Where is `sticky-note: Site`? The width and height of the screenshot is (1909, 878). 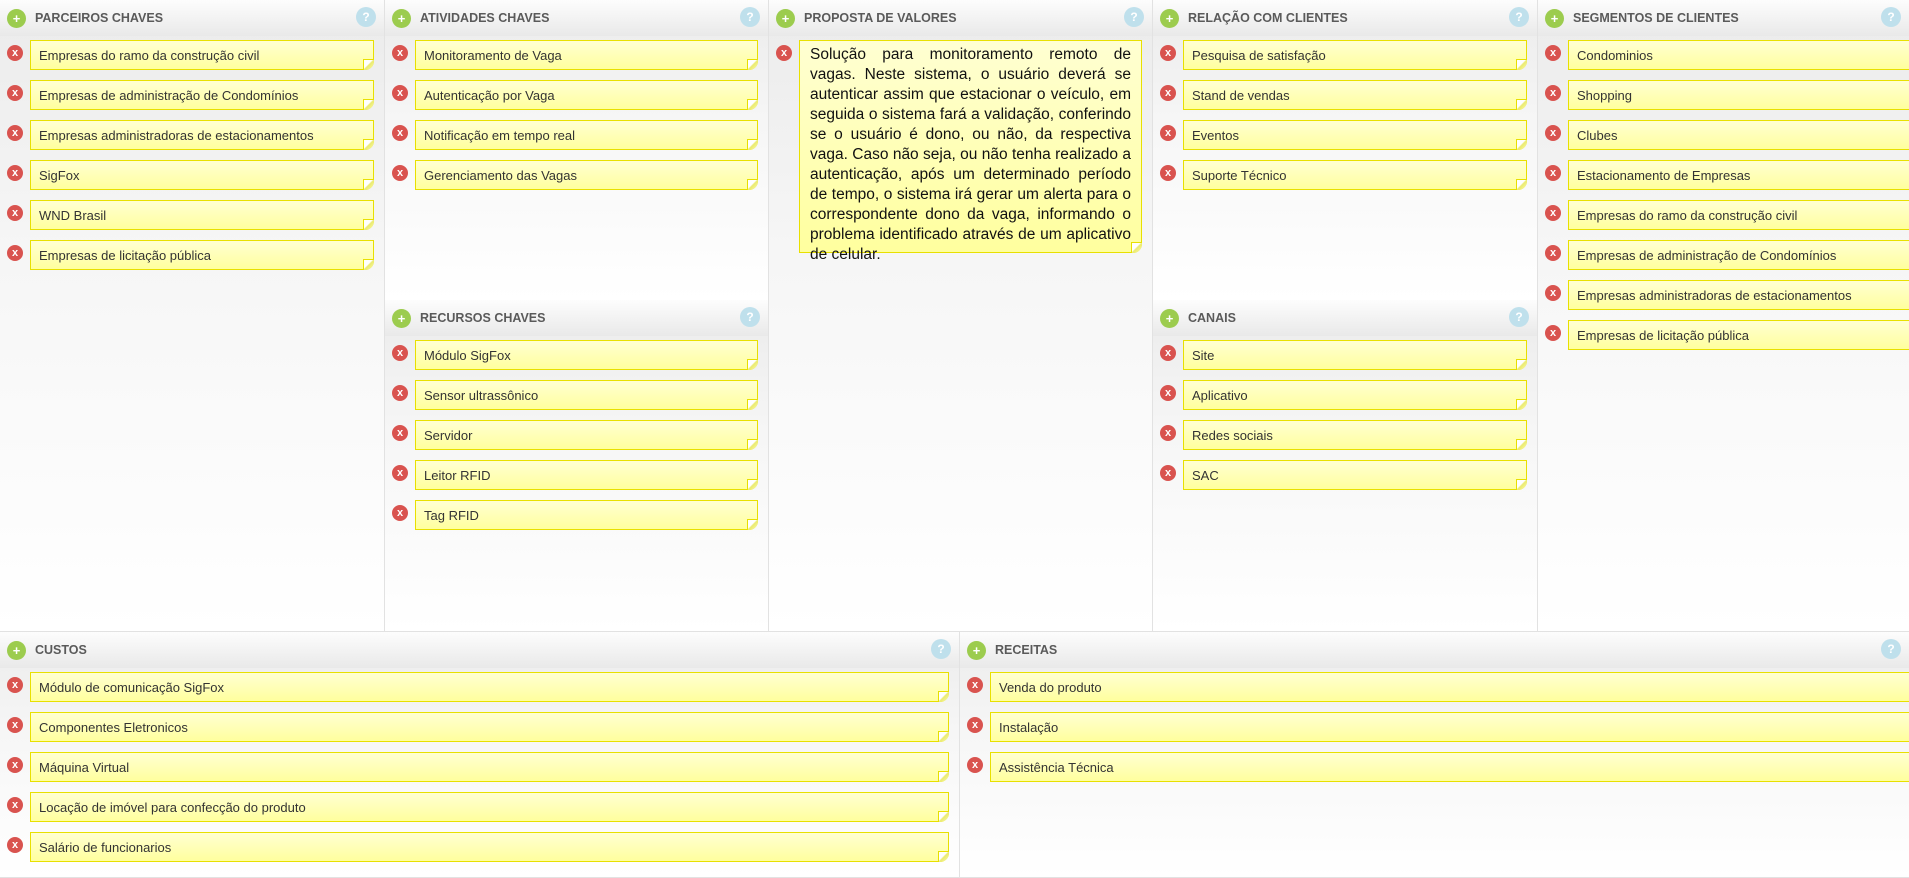
sticky-note: Site is located at coordinates (1355, 355).